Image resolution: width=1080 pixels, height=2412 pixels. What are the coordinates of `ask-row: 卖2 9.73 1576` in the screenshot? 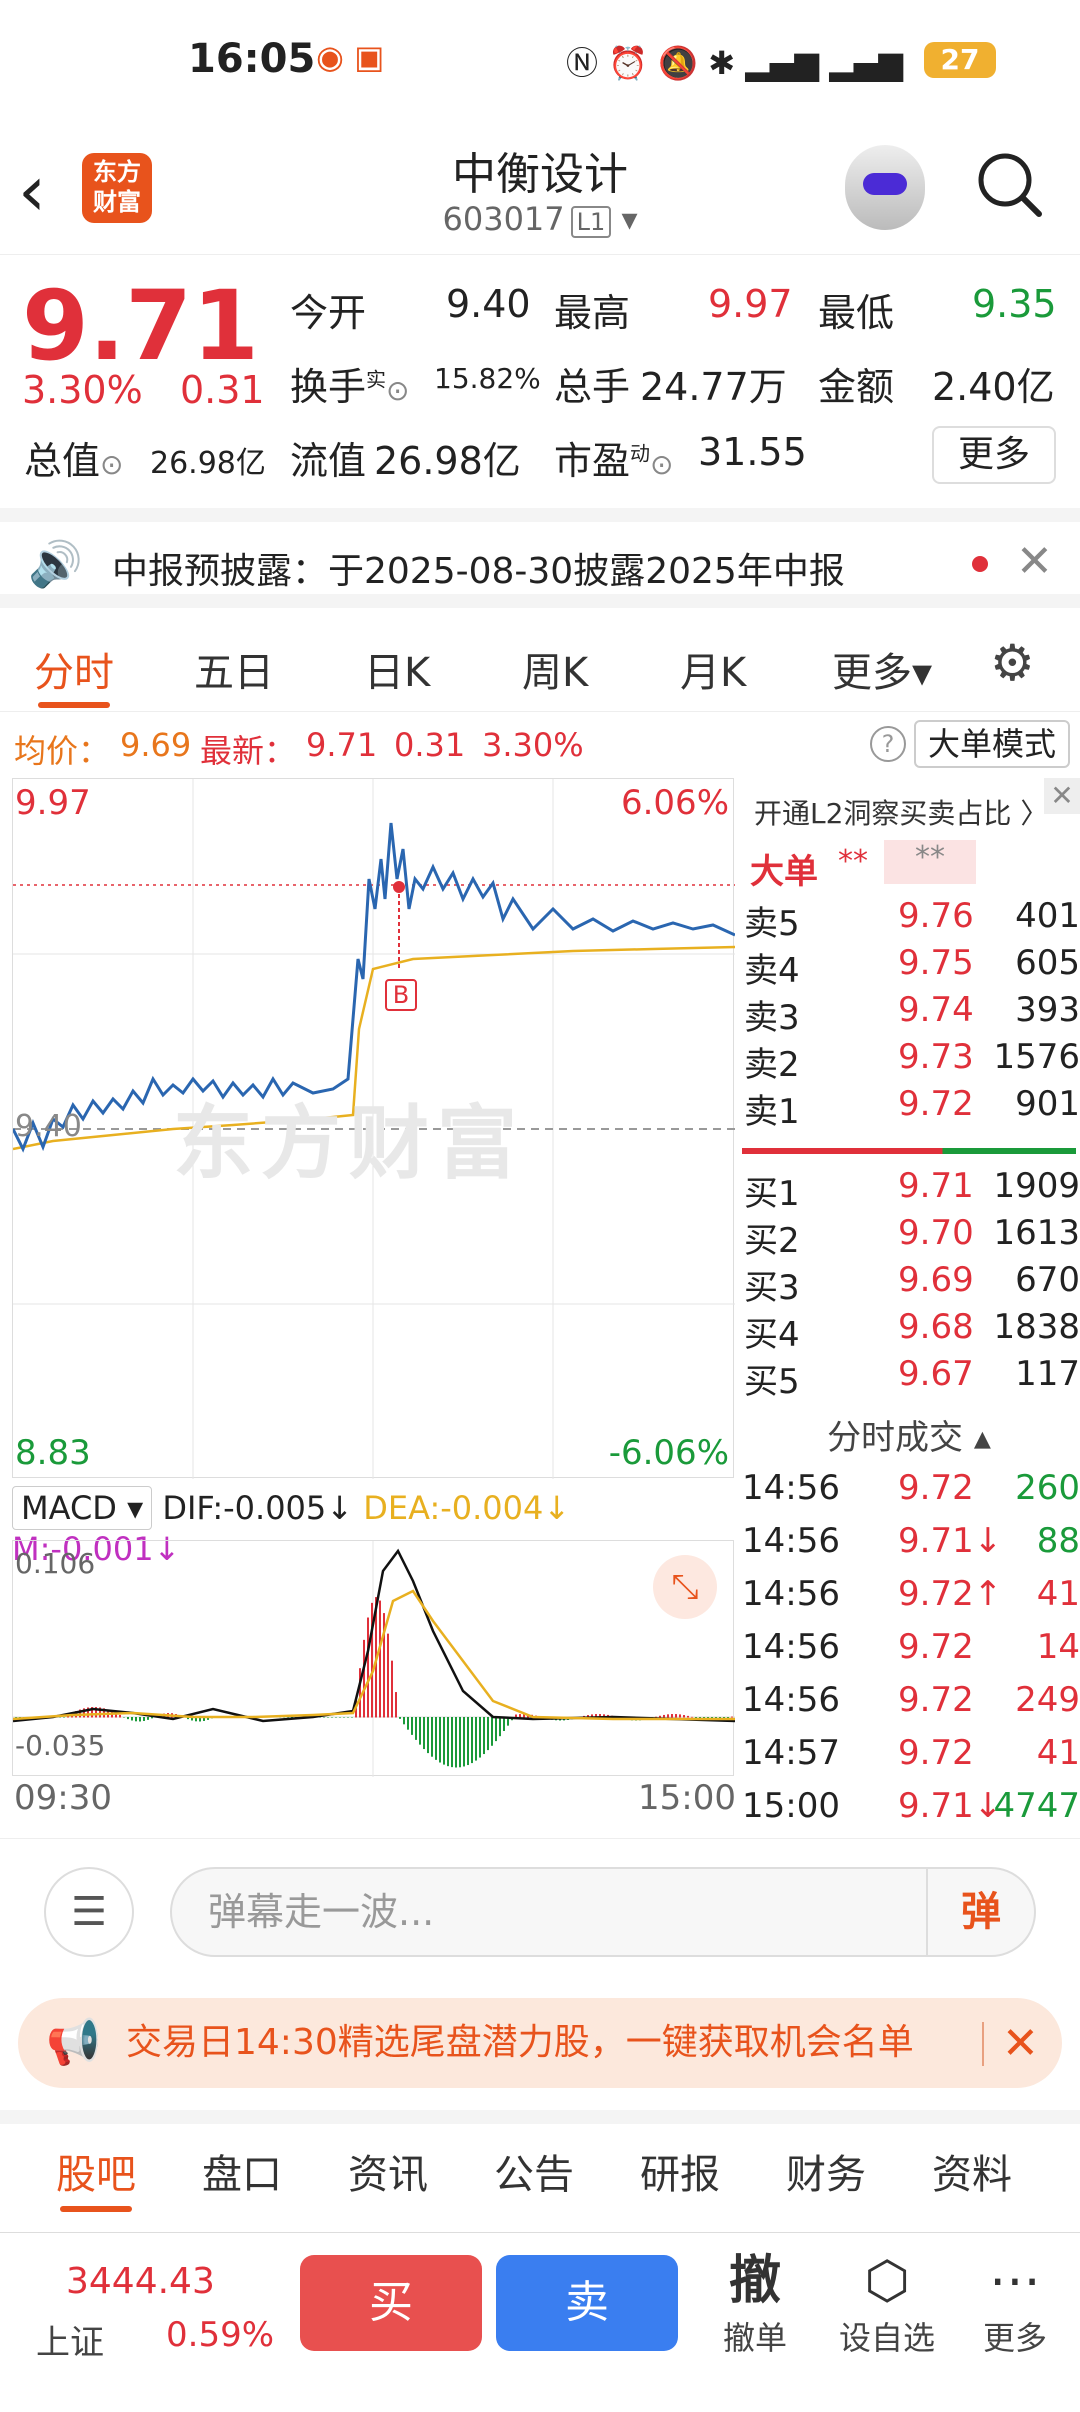 It's located at (909, 1061).